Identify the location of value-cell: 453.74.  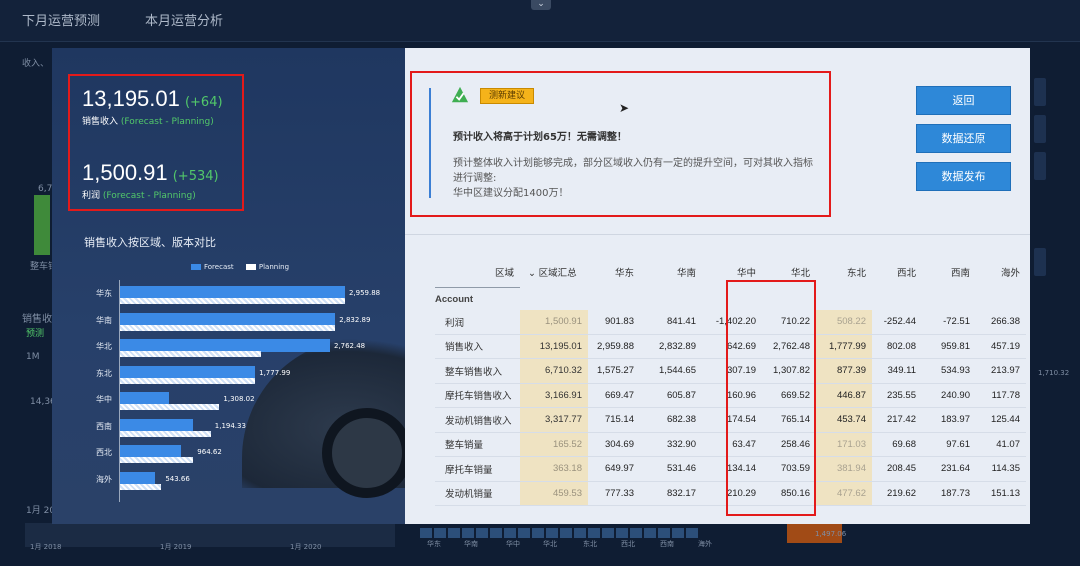
(844, 420).